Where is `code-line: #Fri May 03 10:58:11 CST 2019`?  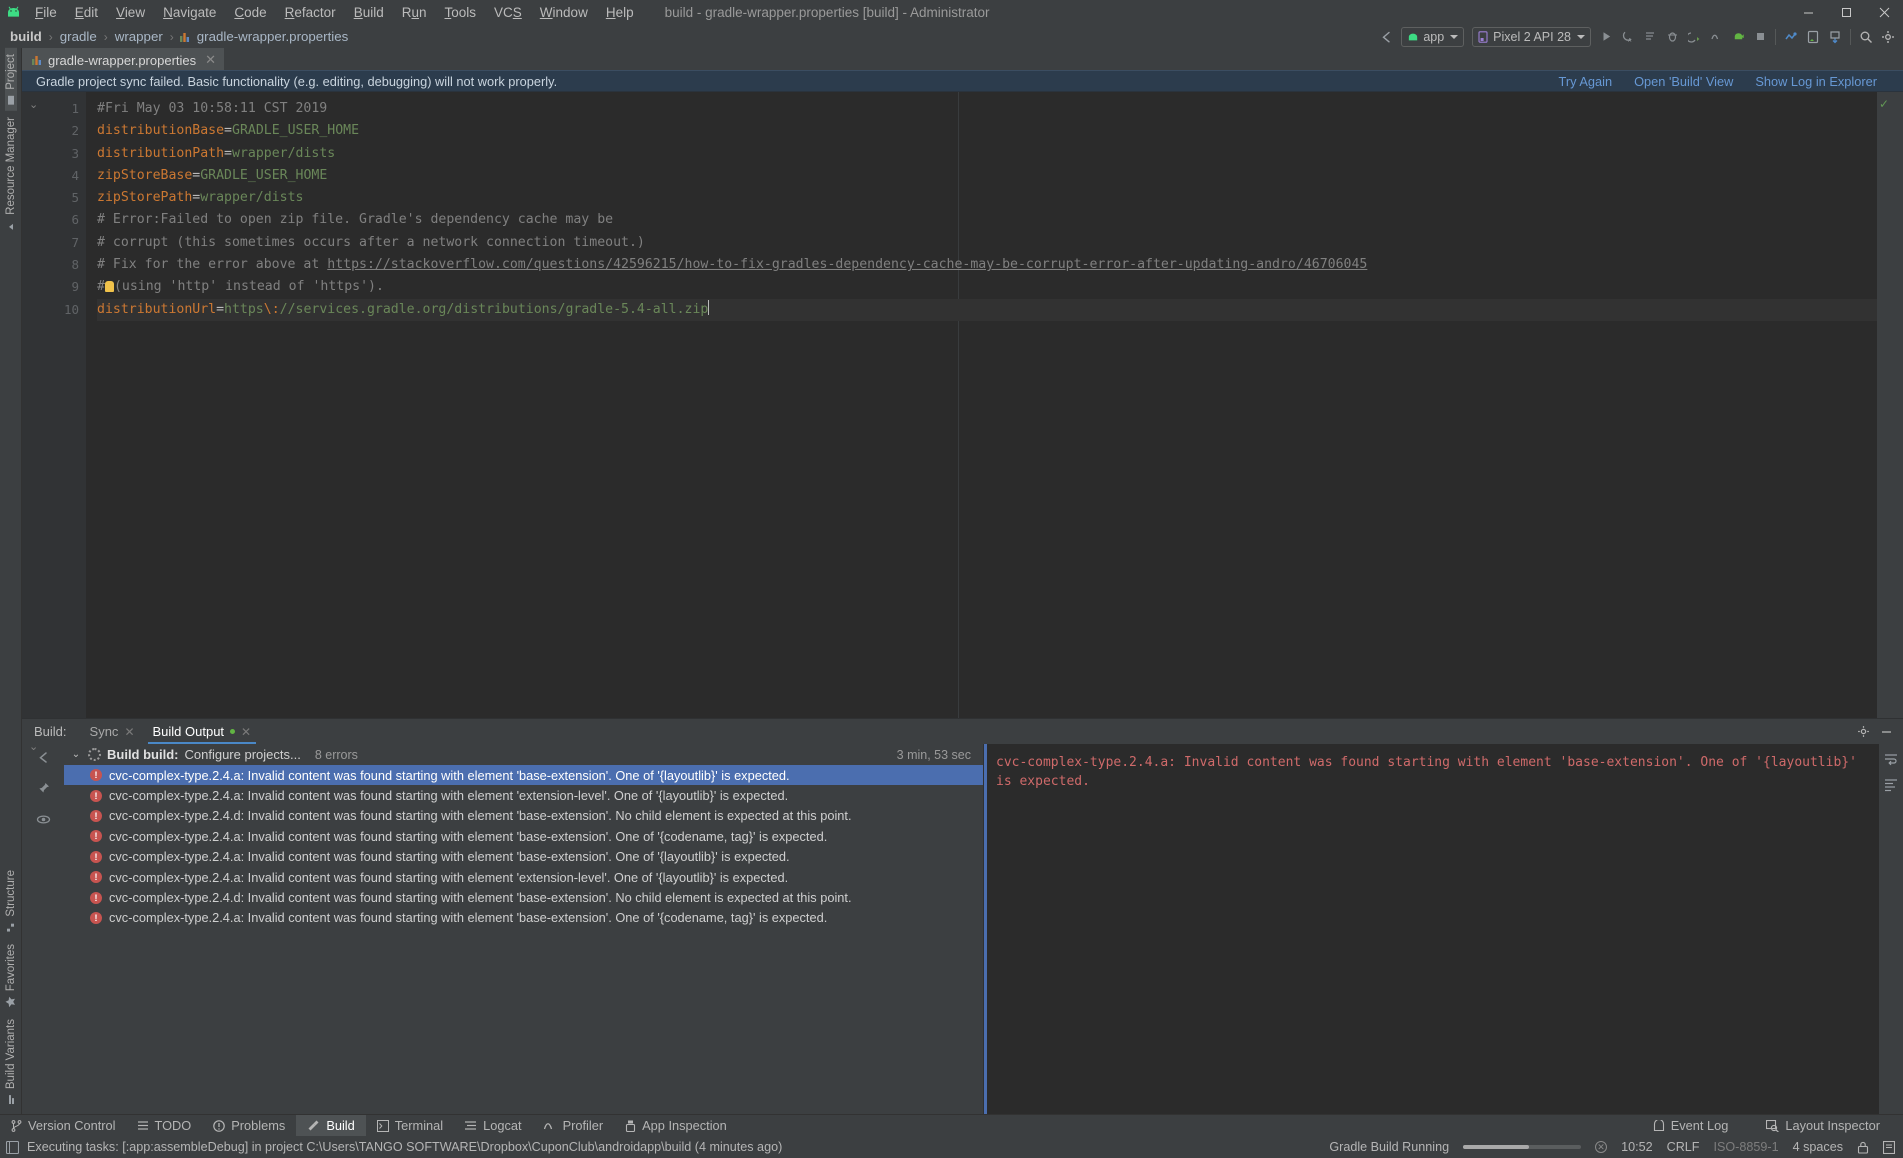
code-line: #Fri May 03 10:58:11 CST 2019 is located at coordinates (987, 109).